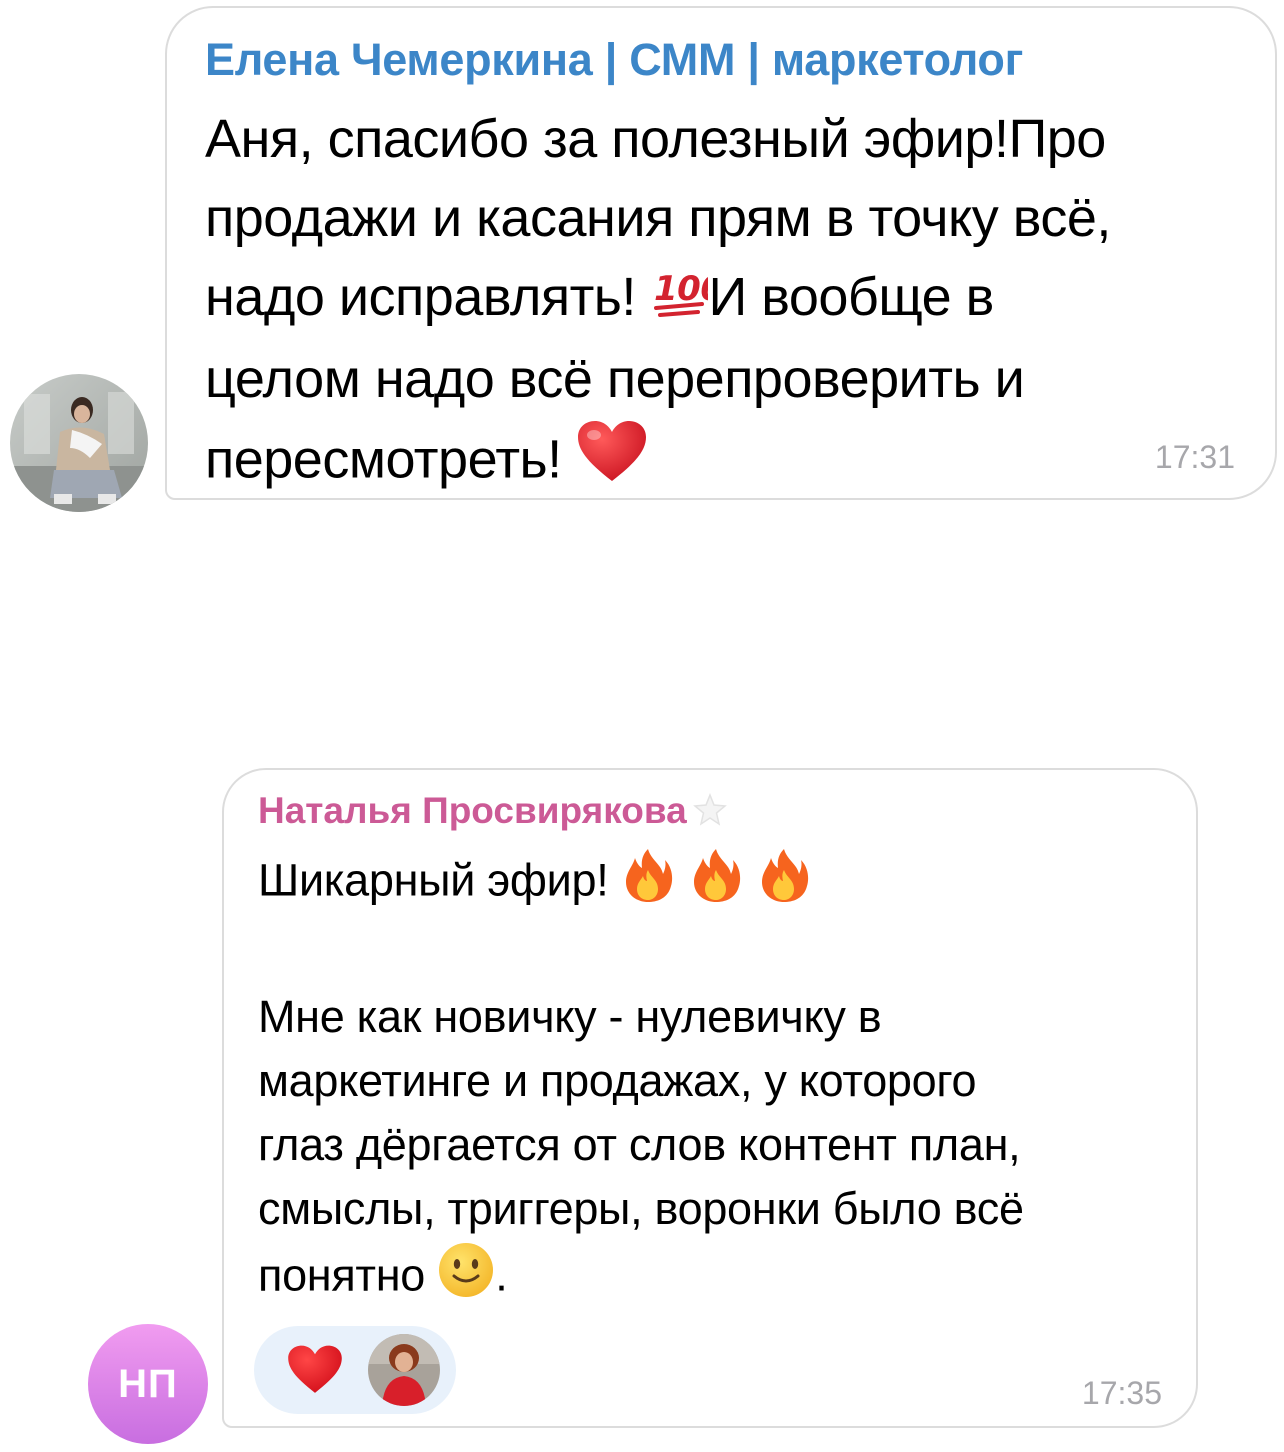 This screenshot has width=1284, height=1452. What do you see at coordinates (655, 139) in the screenshot?
I see `message-line: Аня, спасибо за полезный эфир!Про` at bounding box center [655, 139].